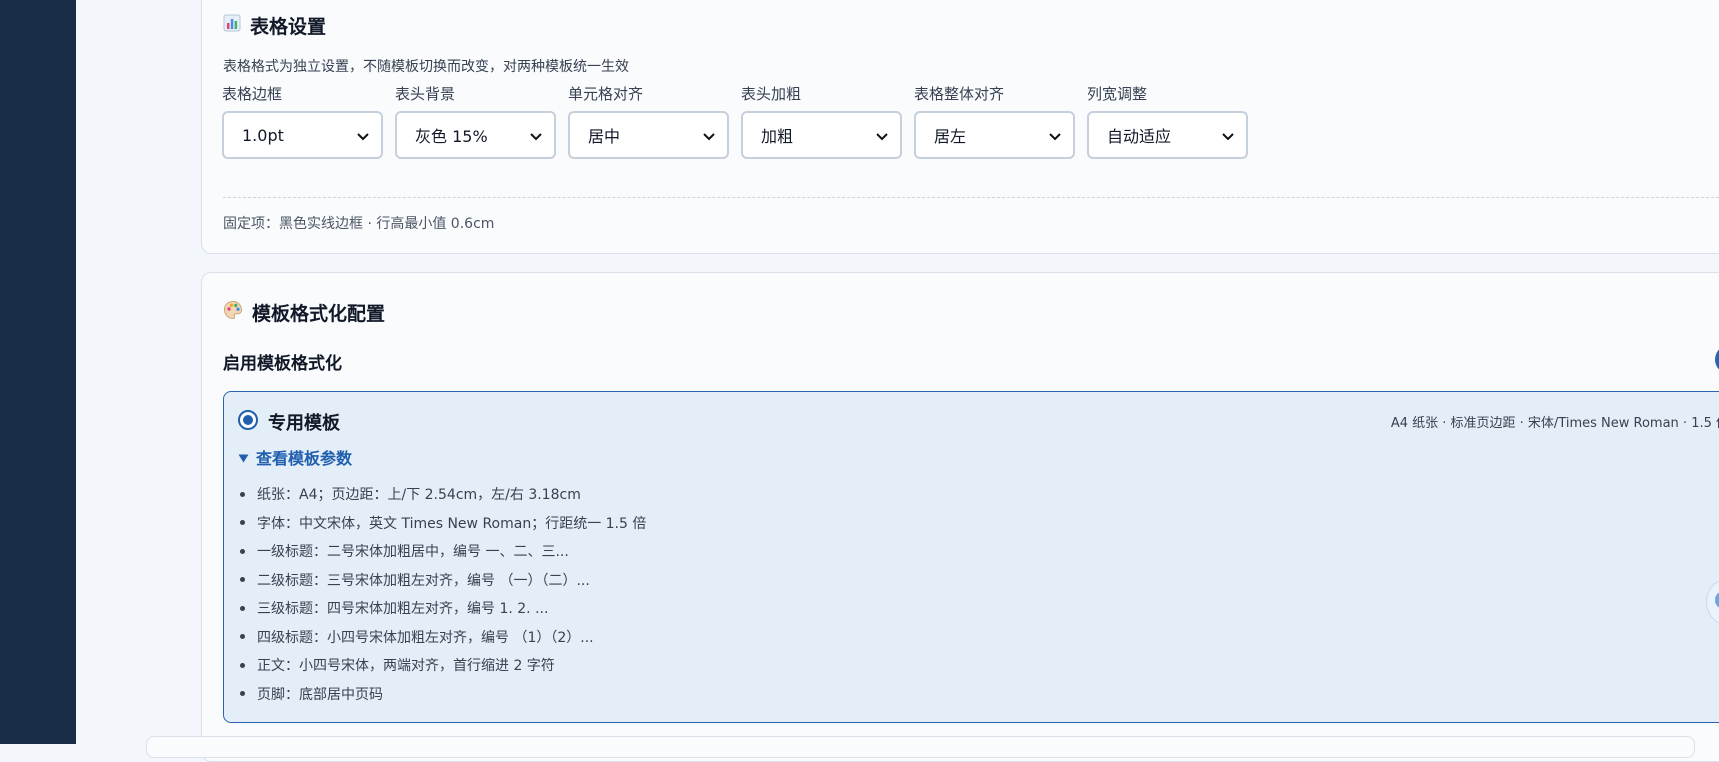 Image resolution: width=1719 pixels, height=762 pixels. Describe the element at coordinates (443, 665) in the screenshot. I see `list-item: 正文：小四号宋体，两端对齐，首行缩进 2 字符` at that location.